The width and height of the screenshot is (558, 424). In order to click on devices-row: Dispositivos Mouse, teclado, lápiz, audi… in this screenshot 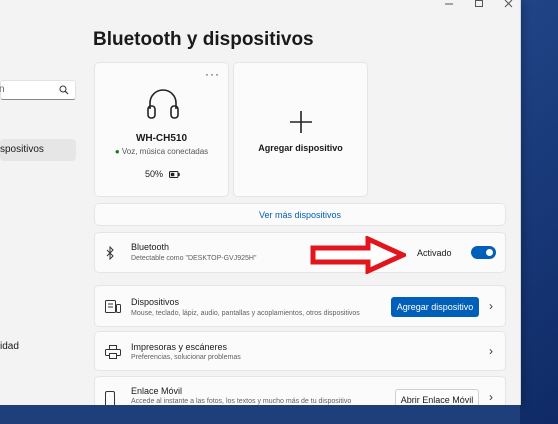, I will do `click(300, 306)`.